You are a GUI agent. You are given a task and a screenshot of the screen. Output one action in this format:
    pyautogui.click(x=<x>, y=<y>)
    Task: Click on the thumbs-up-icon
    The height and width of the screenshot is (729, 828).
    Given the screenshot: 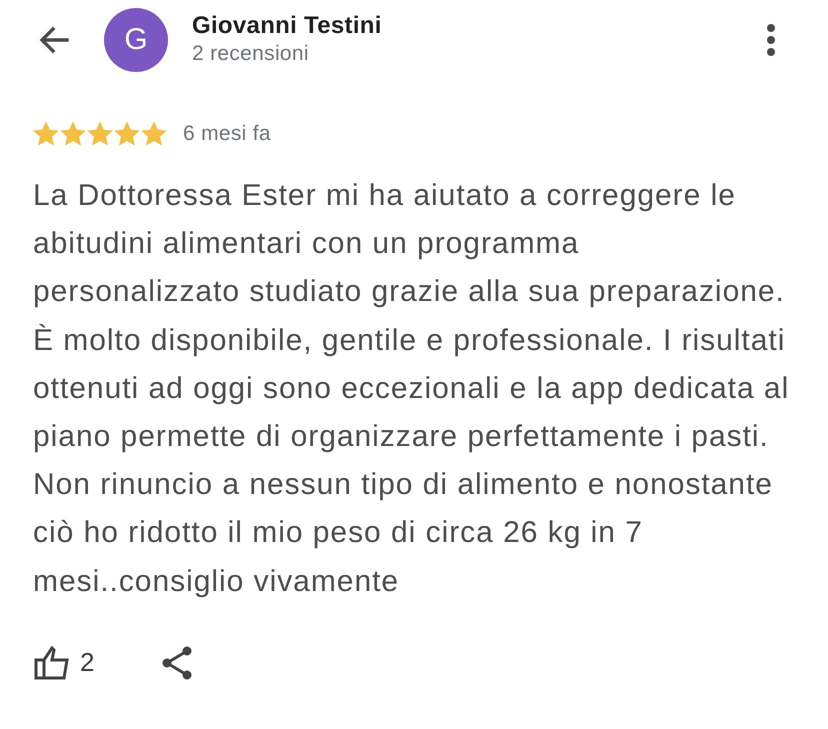 What is the action you would take?
    pyautogui.click(x=52, y=663)
    